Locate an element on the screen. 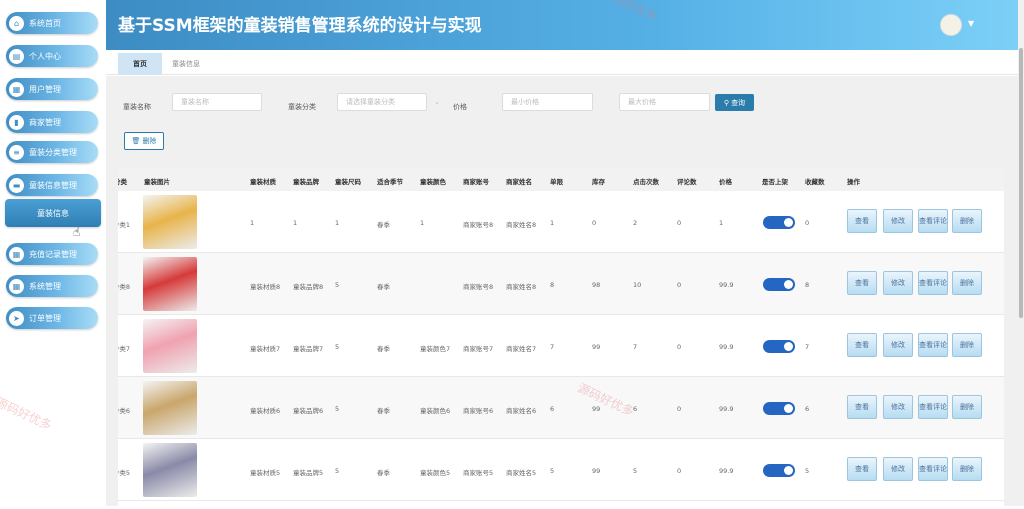  column-header: 单限 is located at coordinates (556, 181).